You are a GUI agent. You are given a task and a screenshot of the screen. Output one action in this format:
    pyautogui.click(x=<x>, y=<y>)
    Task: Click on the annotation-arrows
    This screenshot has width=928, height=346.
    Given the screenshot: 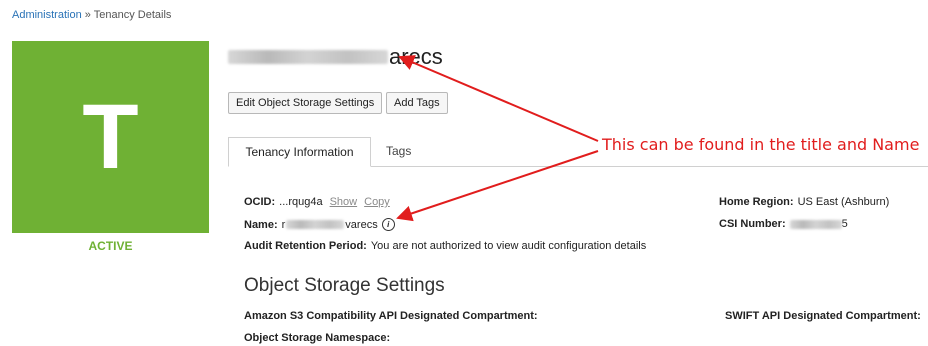 What is the action you would take?
    pyautogui.click(x=497, y=138)
    